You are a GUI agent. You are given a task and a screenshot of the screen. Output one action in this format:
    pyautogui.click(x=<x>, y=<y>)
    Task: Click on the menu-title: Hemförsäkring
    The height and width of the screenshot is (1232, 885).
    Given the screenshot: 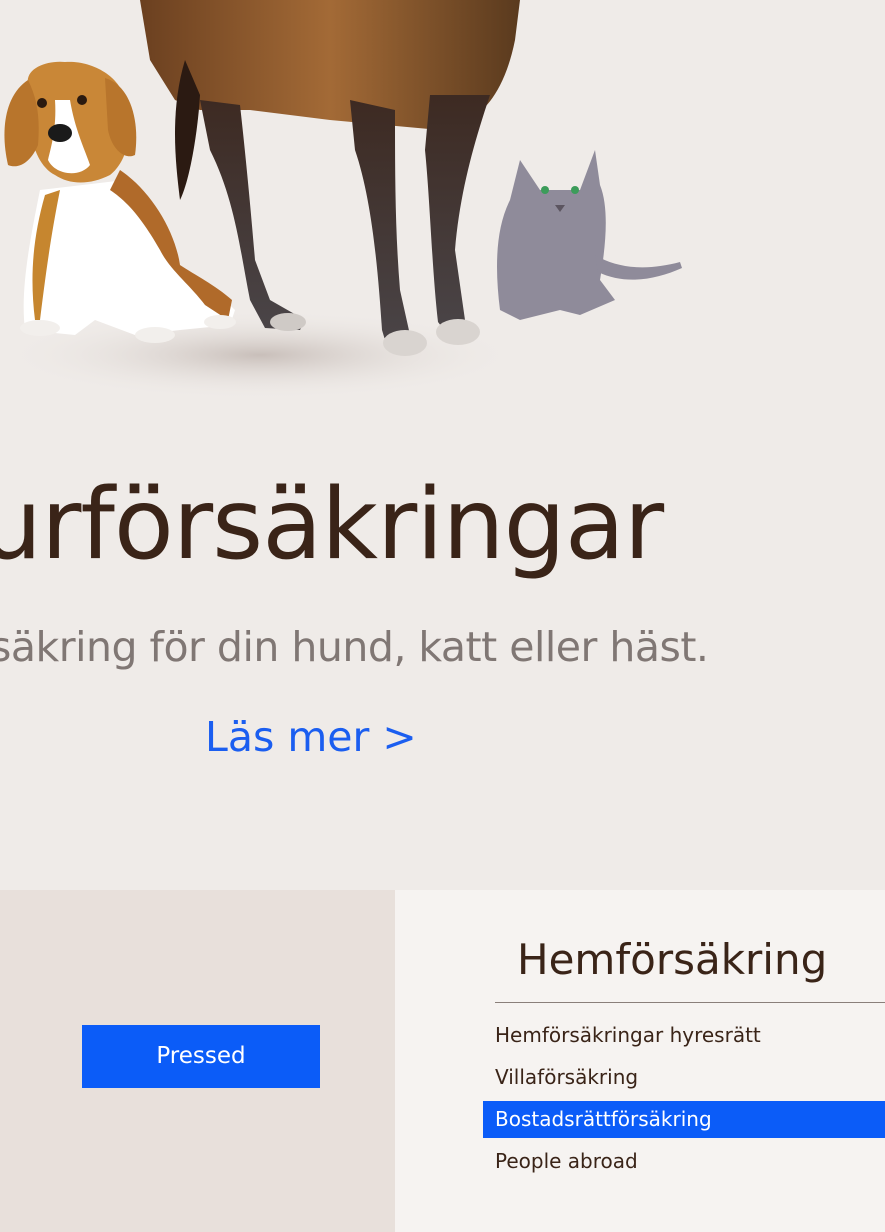 What is the action you would take?
    pyautogui.click(x=672, y=959)
    